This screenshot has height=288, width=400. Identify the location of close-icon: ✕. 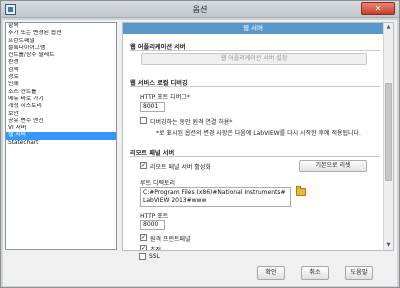
(378, 8).